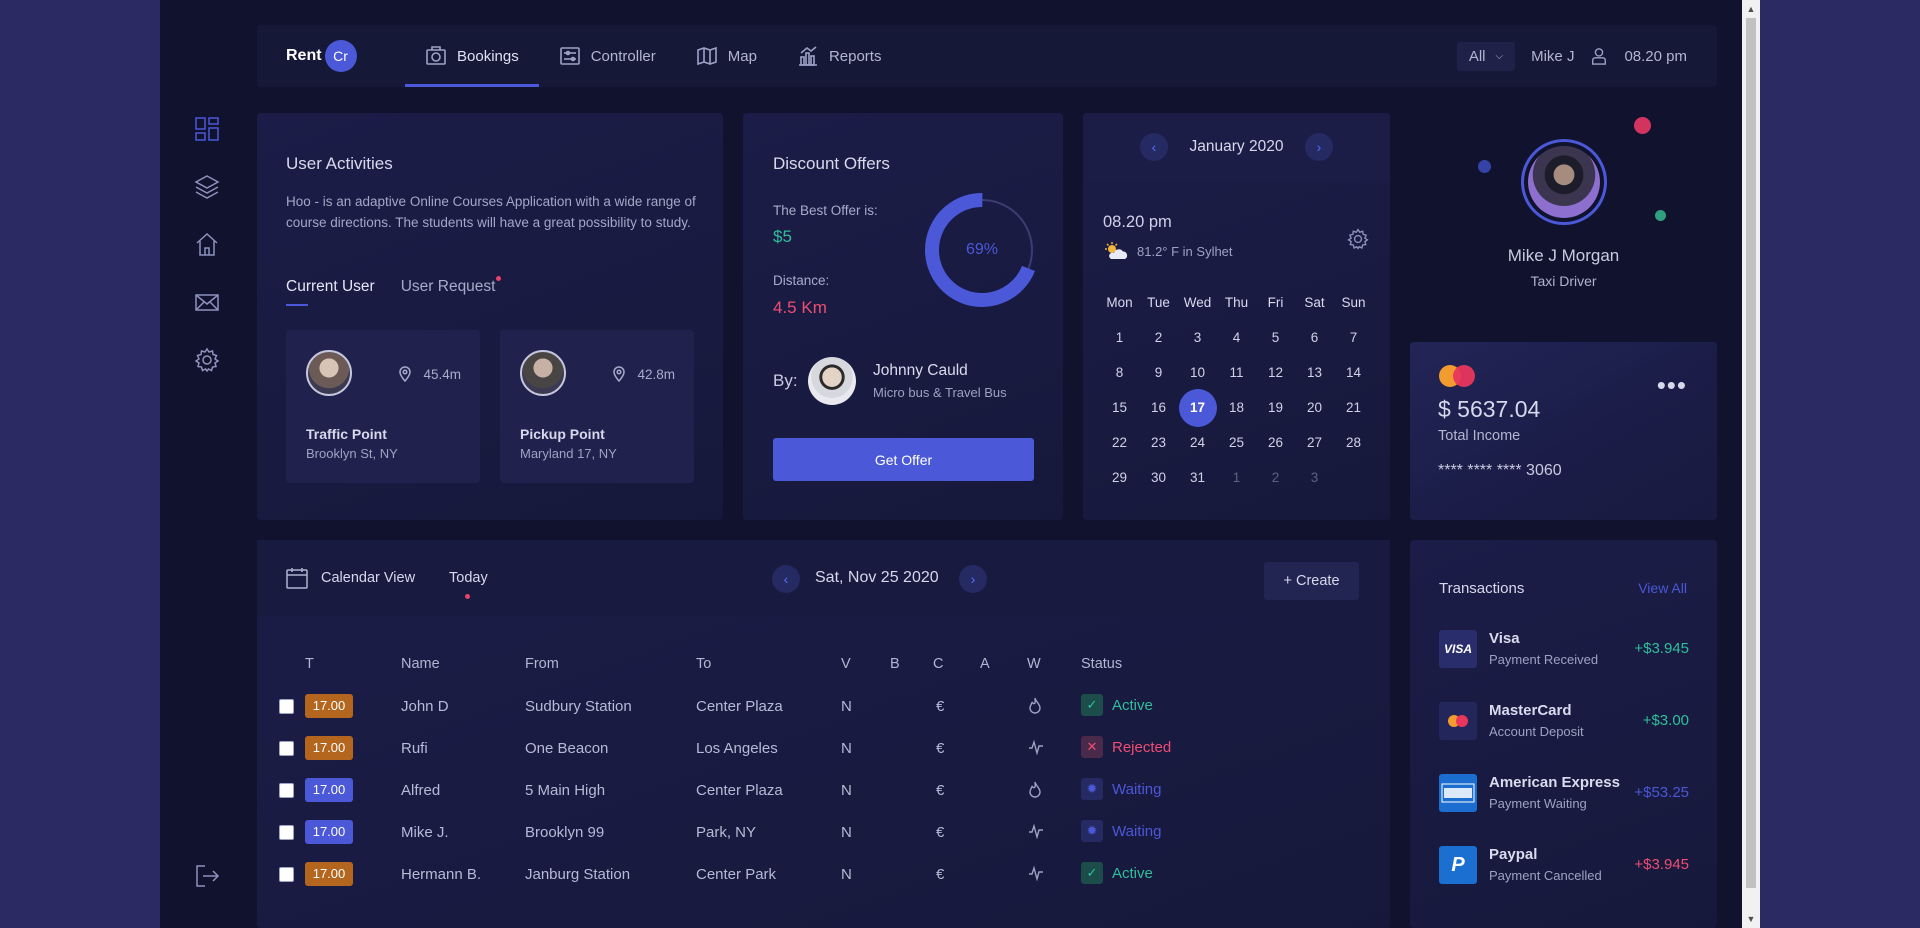  Describe the element at coordinates (1236, 302) in the screenshot. I see `weekday-label: Thu` at that location.